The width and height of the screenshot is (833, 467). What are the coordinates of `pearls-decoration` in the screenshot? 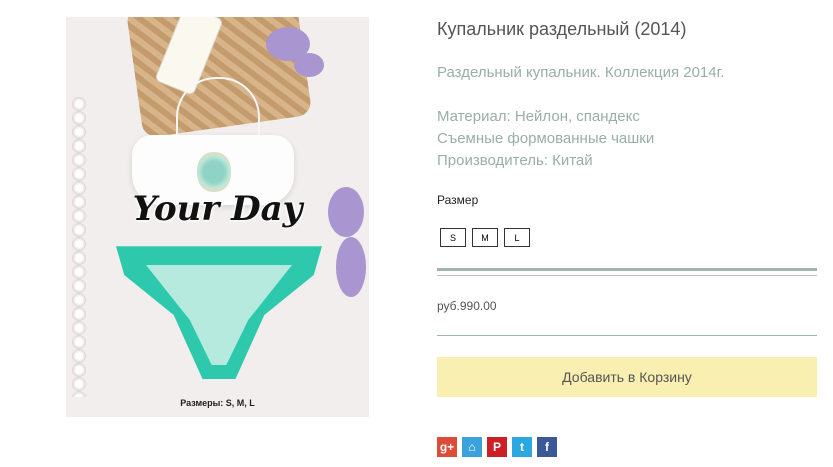 It's located at (90, 247).